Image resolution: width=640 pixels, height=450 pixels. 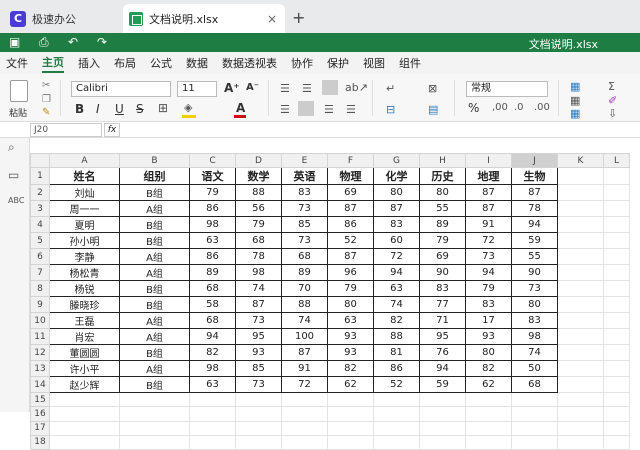 What do you see at coordinates (534, 209) in the screenshot?
I see `data-cell: 78` at bounding box center [534, 209].